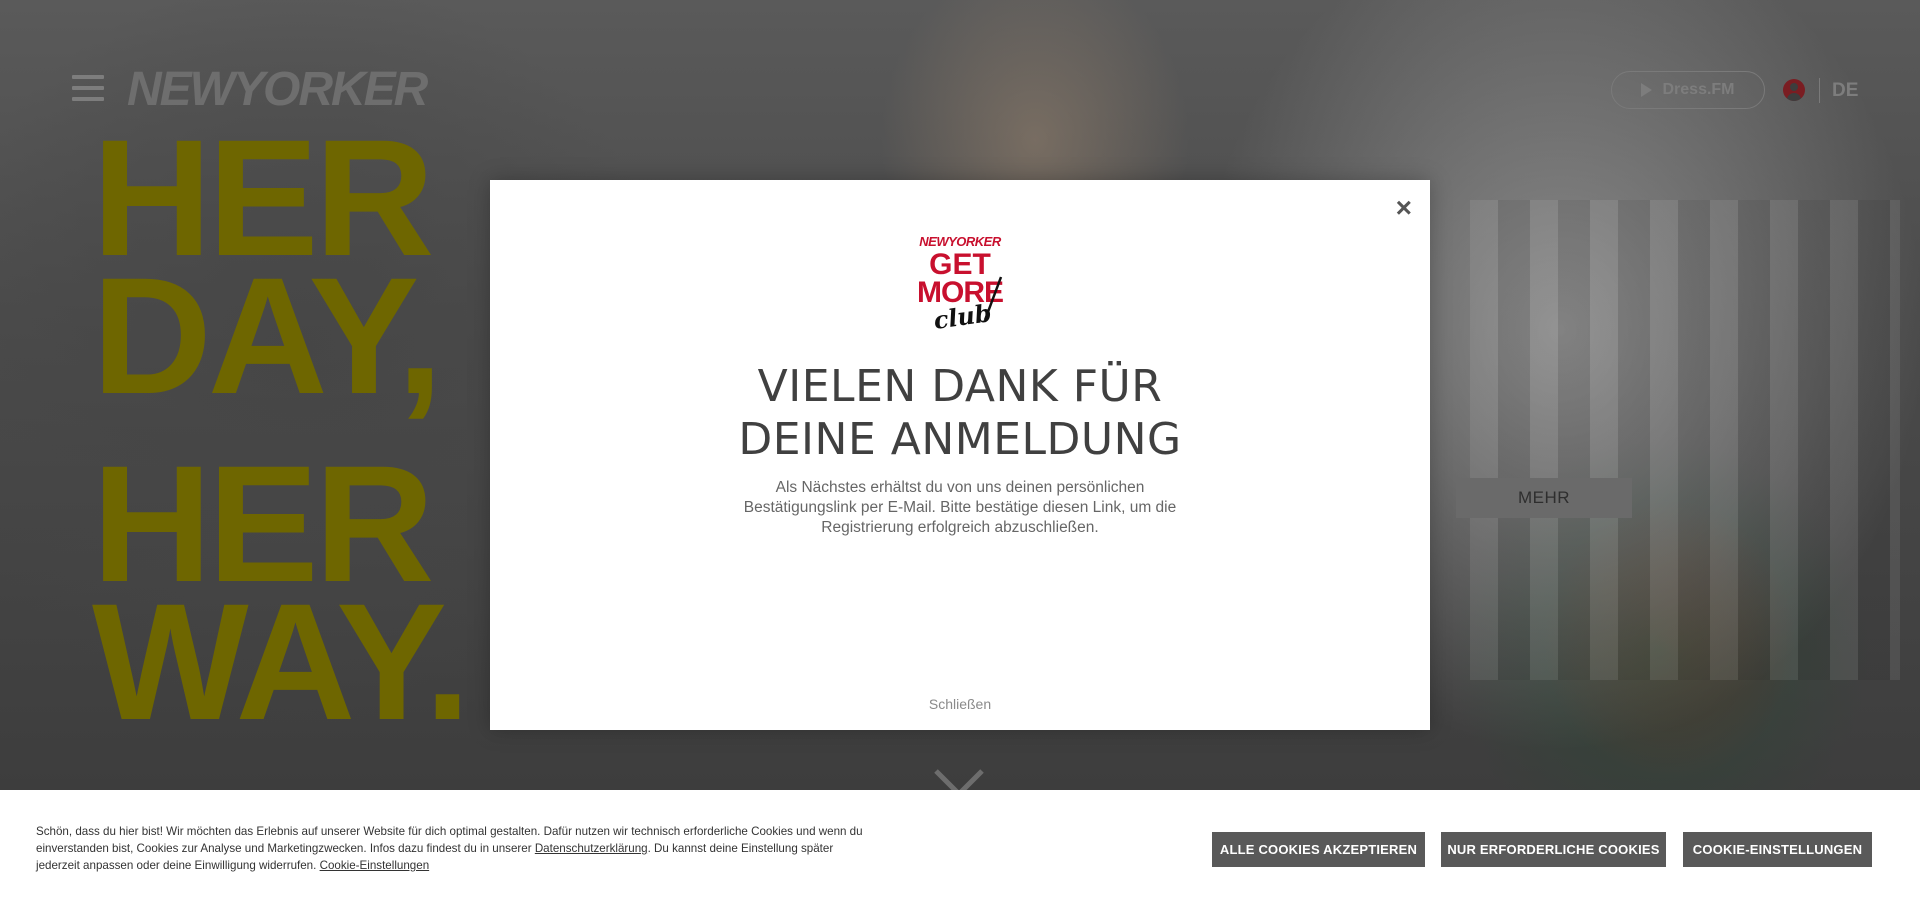  I want to click on dressfm-button: Dress.FM, so click(1688, 90).